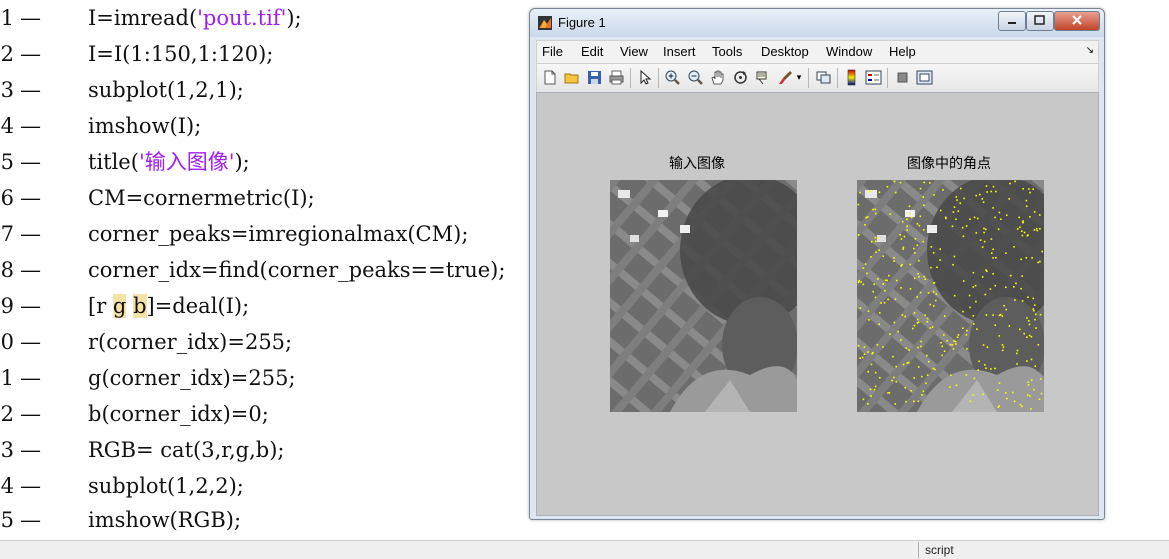  What do you see at coordinates (924, 77) in the screenshot?
I see `show-plot-tools-icon` at bounding box center [924, 77].